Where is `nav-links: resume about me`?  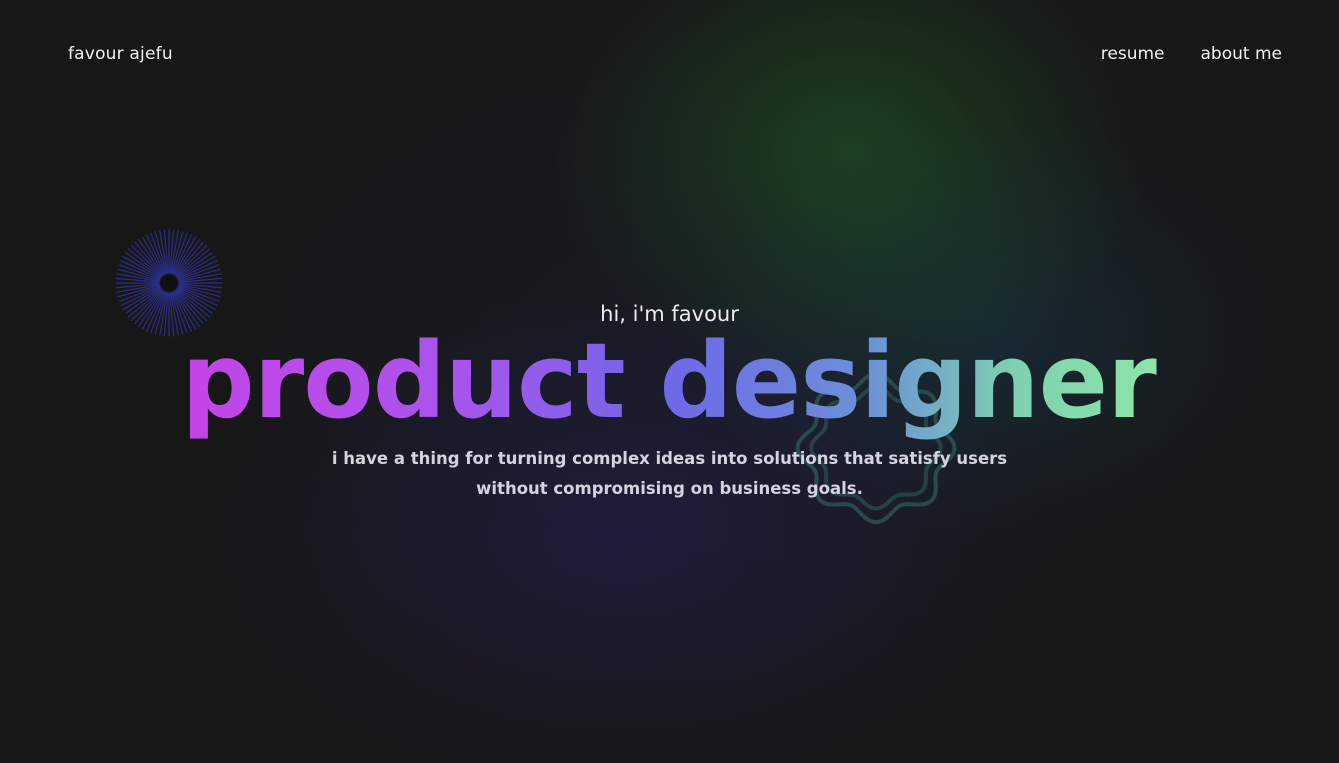 nav-links: resume about me is located at coordinates (1191, 54).